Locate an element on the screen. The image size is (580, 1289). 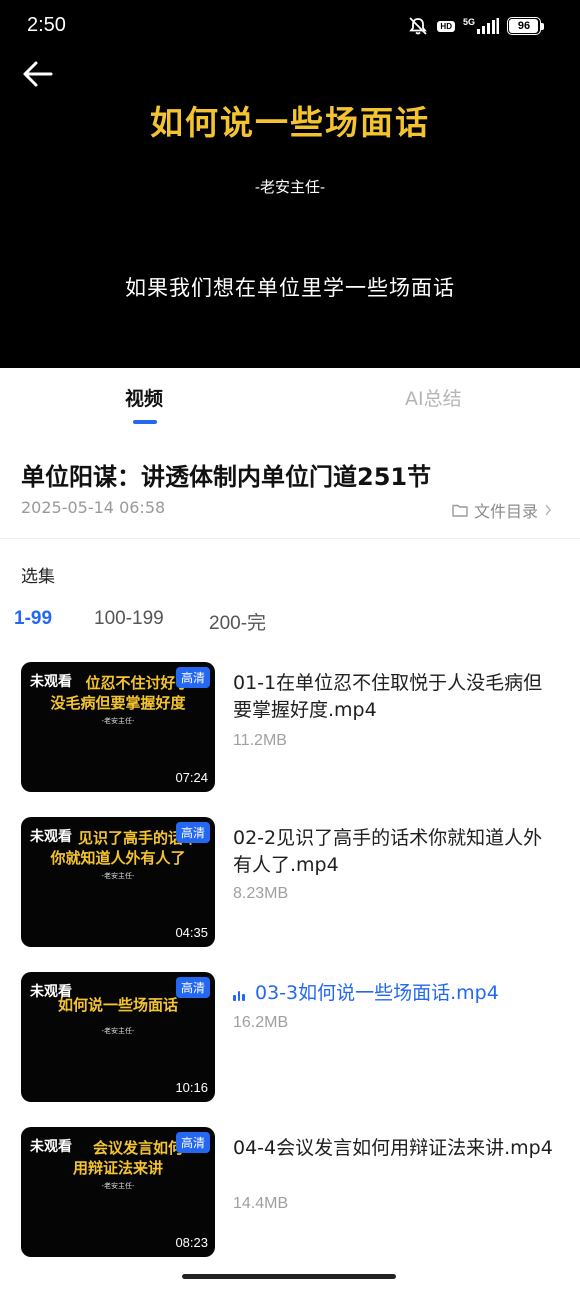
hd-icon: HD is located at coordinates (446, 26).